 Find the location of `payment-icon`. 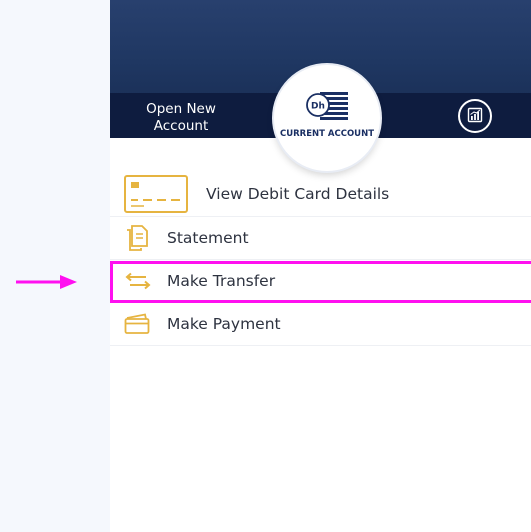

payment-icon is located at coordinates (137, 323).